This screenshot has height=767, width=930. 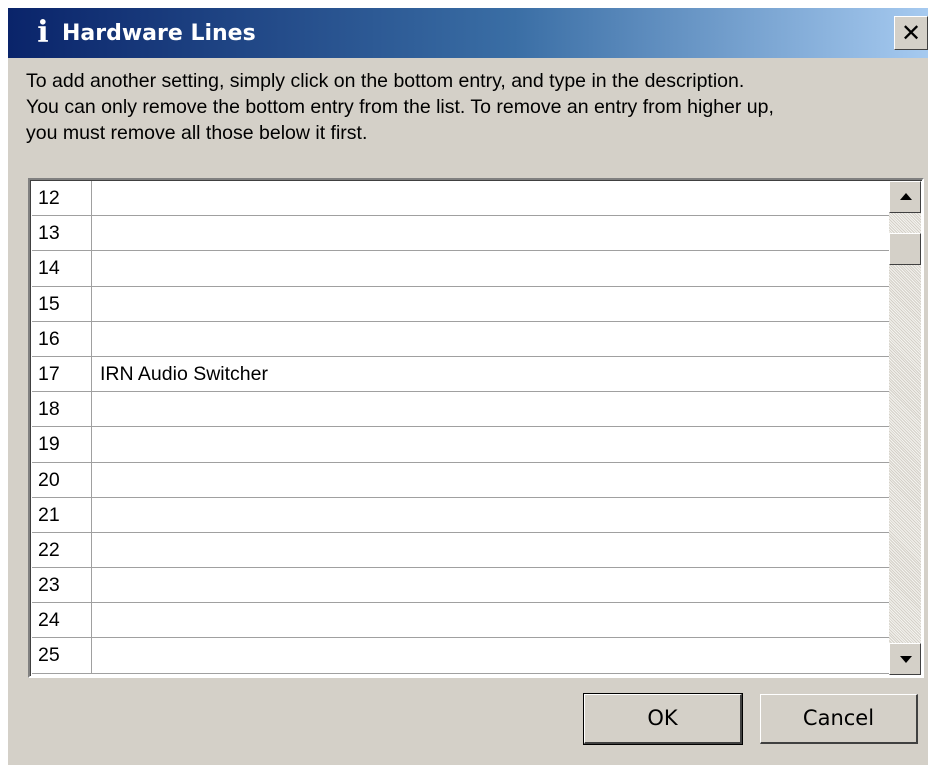 What do you see at coordinates (62, 444) in the screenshot?
I see `row-number: 19` at bounding box center [62, 444].